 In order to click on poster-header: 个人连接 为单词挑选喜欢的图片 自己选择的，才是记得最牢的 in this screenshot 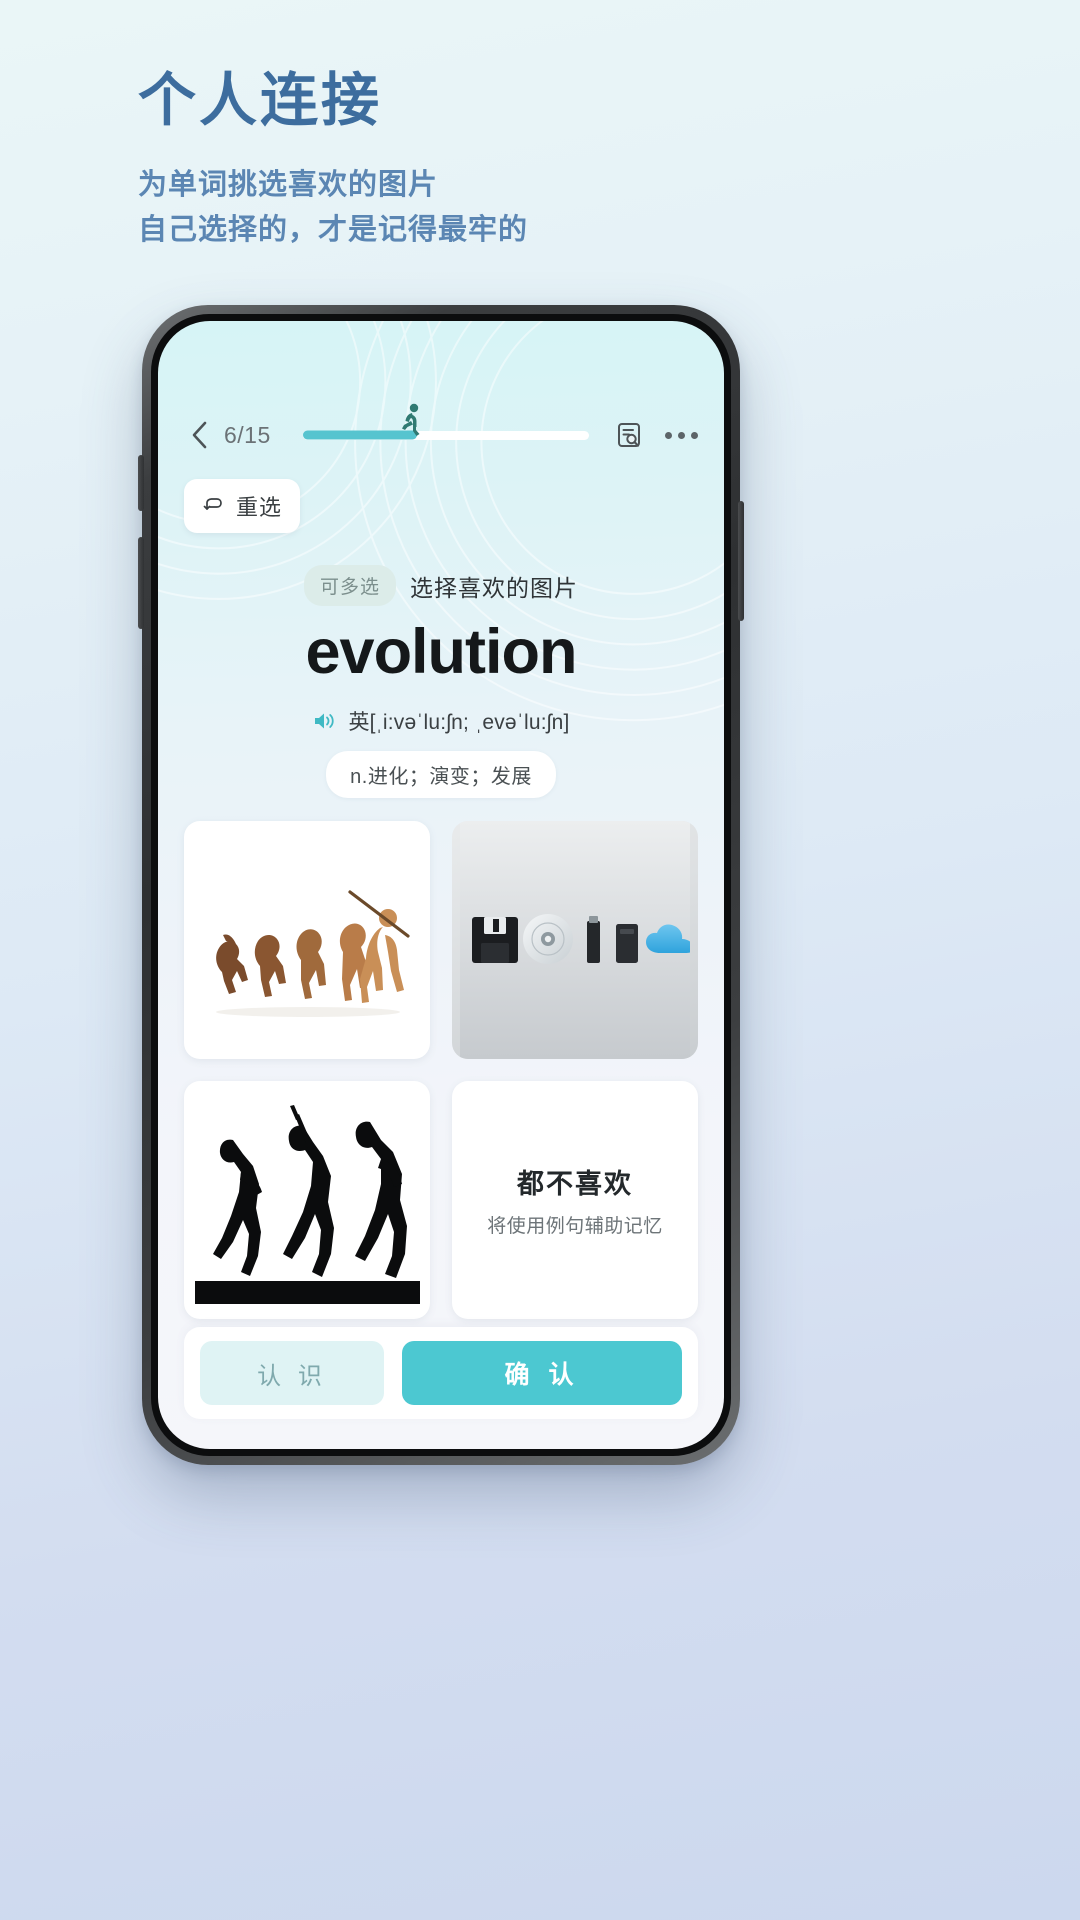, I will do `click(333, 160)`.